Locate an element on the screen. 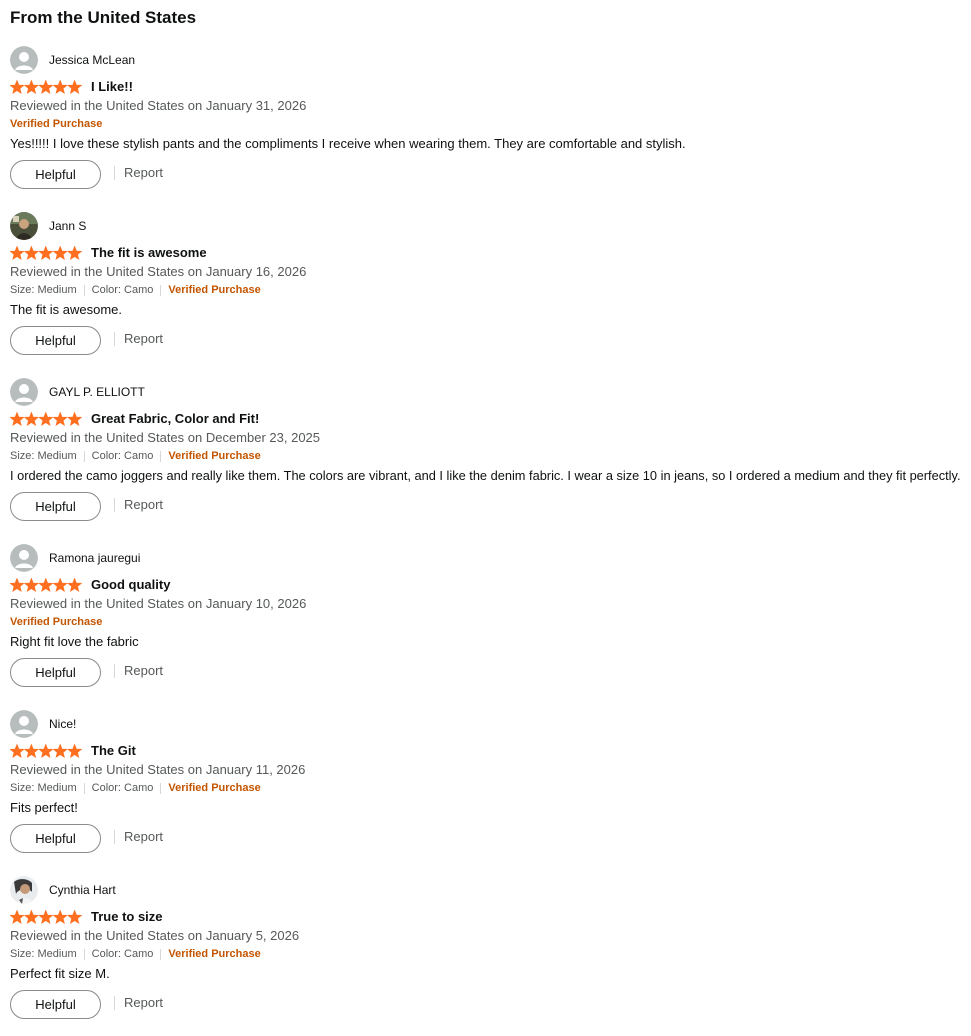 The height and width of the screenshot is (1036, 971). review-body: Right fit love the fabric is located at coordinates (74, 641).